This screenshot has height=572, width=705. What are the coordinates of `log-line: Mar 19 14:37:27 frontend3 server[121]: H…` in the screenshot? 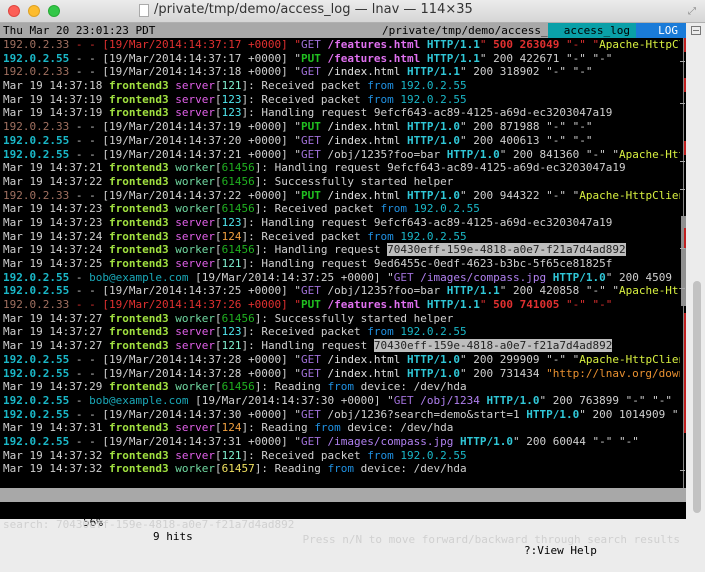 It's located at (340, 346).